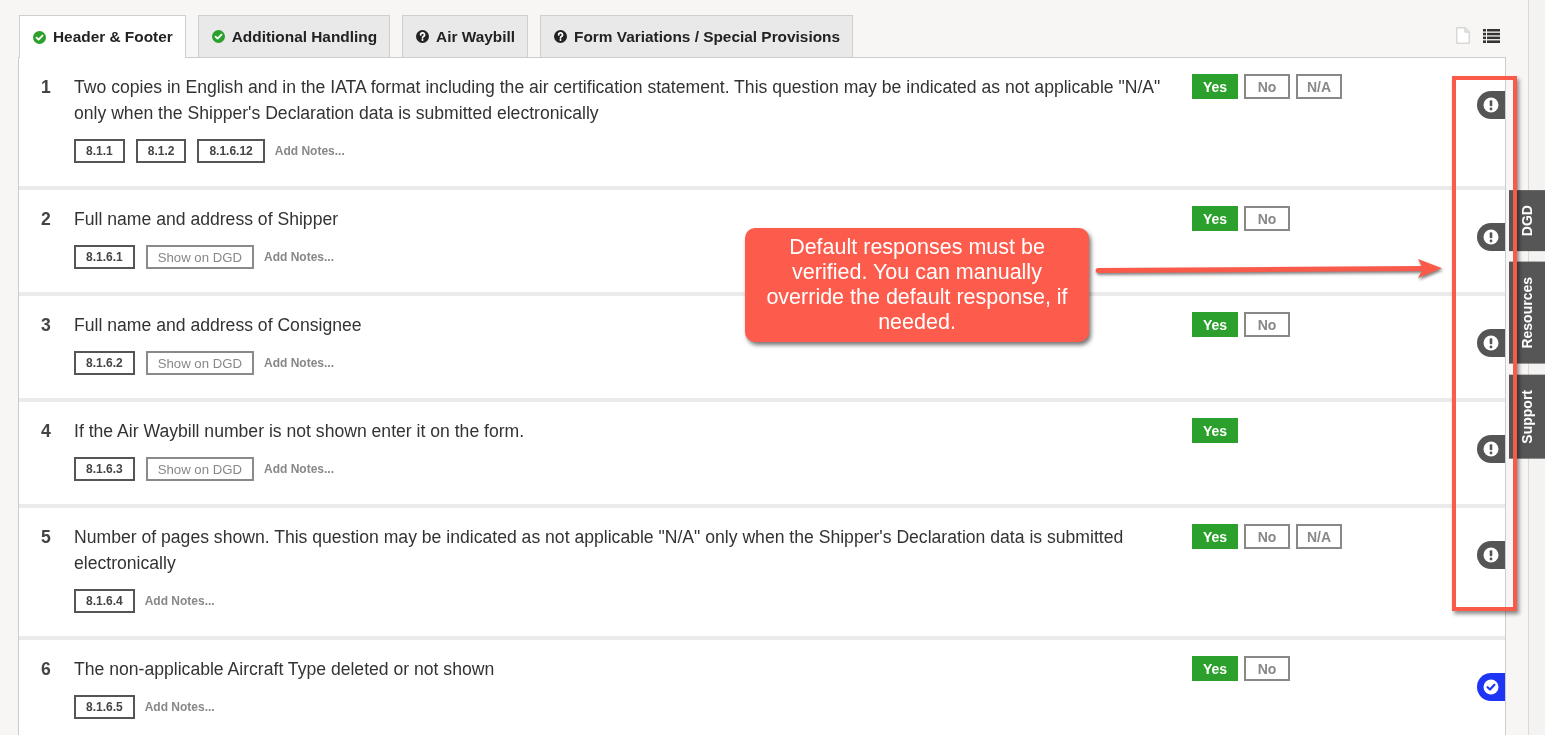 Image resolution: width=1545 pixels, height=735 pixels. I want to click on reference-tag: 8.1.6.1, so click(104, 257).